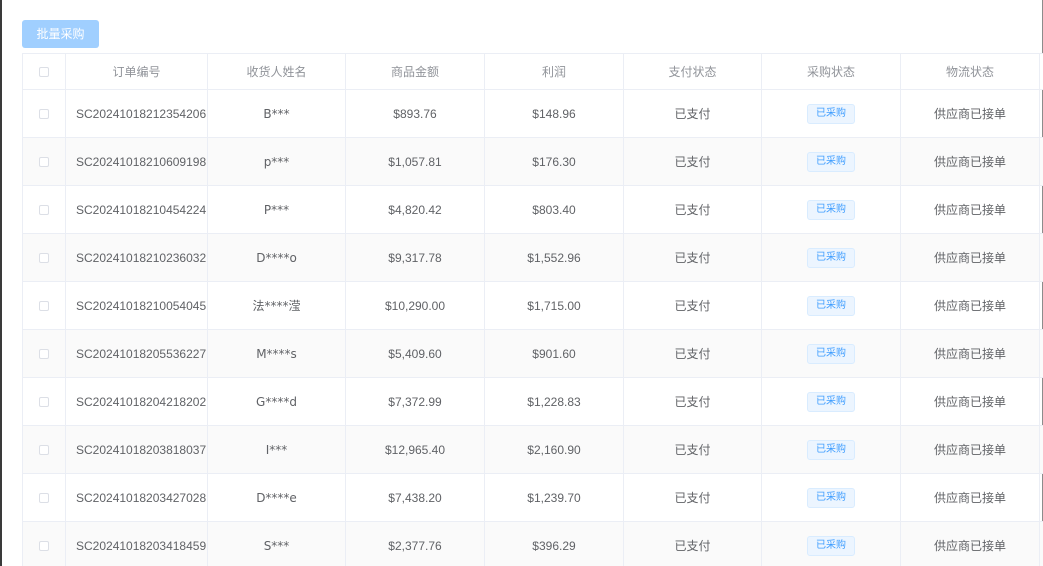  What do you see at coordinates (415, 449) in the screenshot?
I see `amount-cell: $12,965.40` at bounding box center [415, 449].